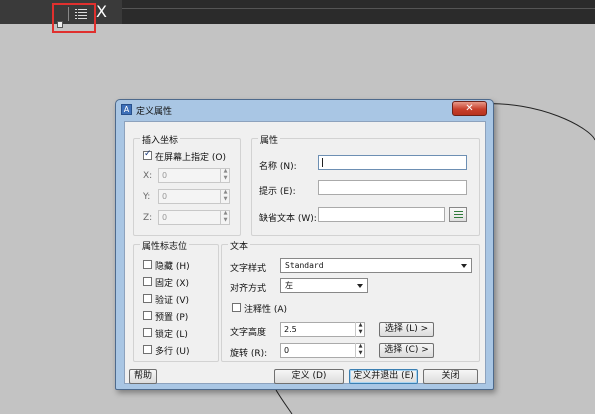 The height and width of the screenshot is (414, 595). I want to click on lock-position-checkbox, so click(147, 332).